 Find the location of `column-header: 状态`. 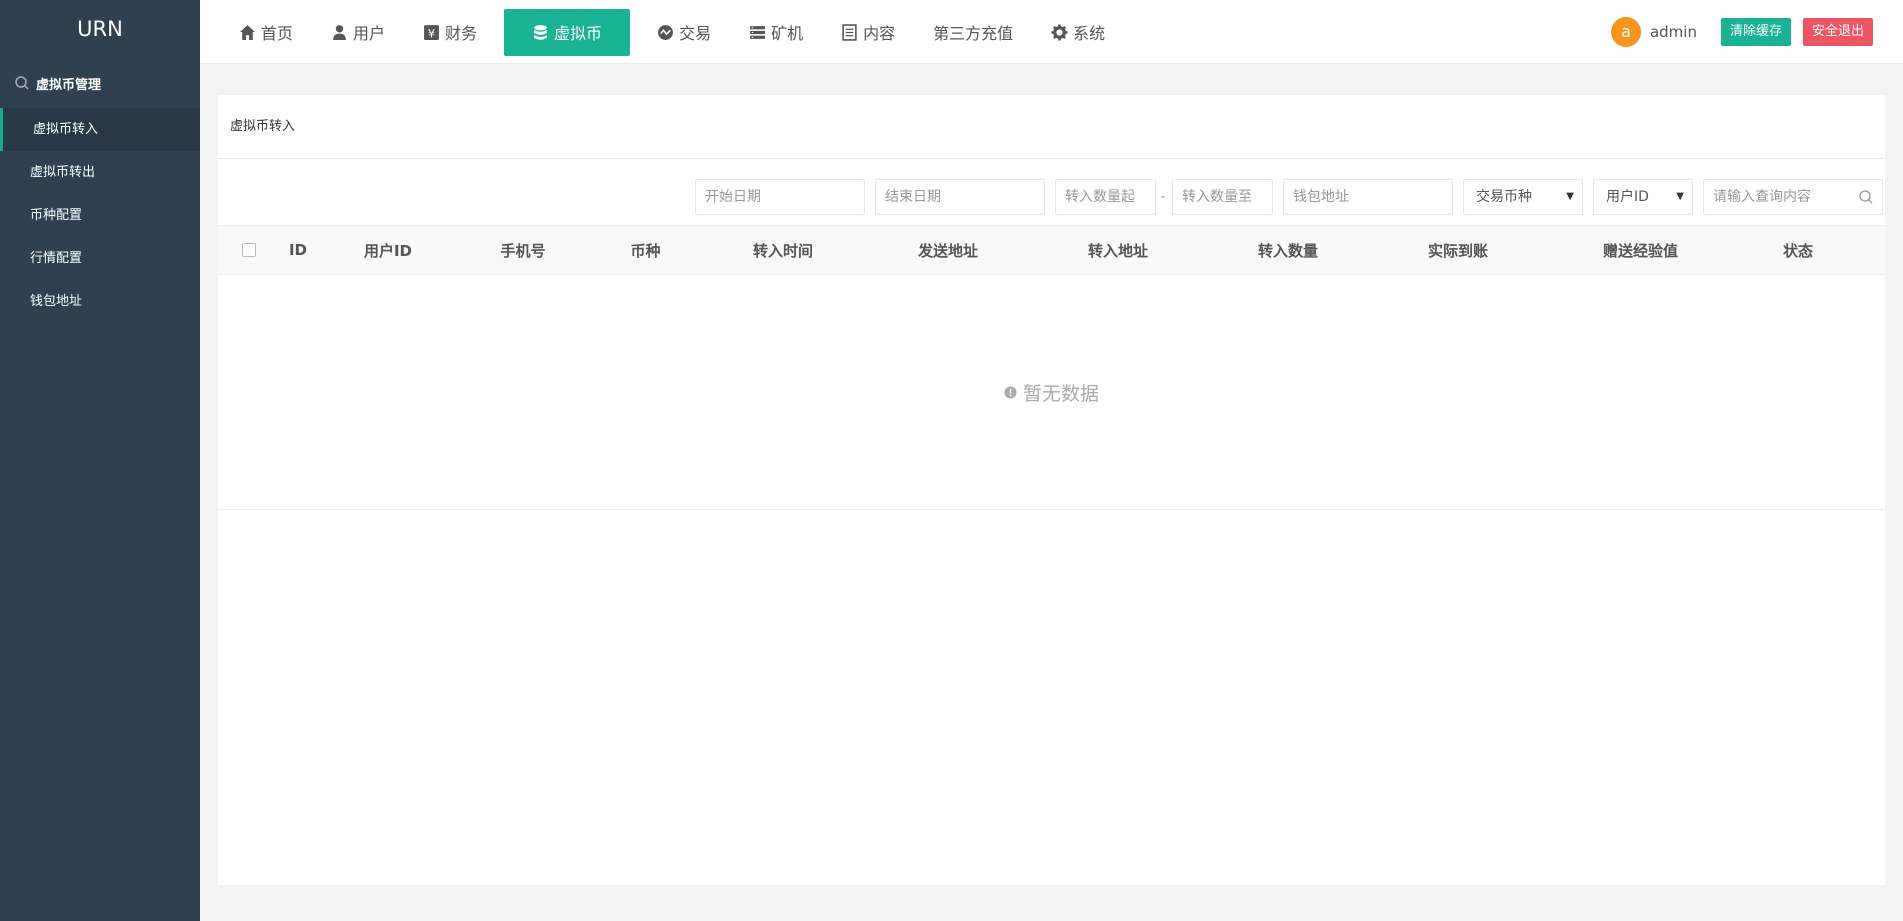

column-header: 状态 is located at coordinates (1798, 250).